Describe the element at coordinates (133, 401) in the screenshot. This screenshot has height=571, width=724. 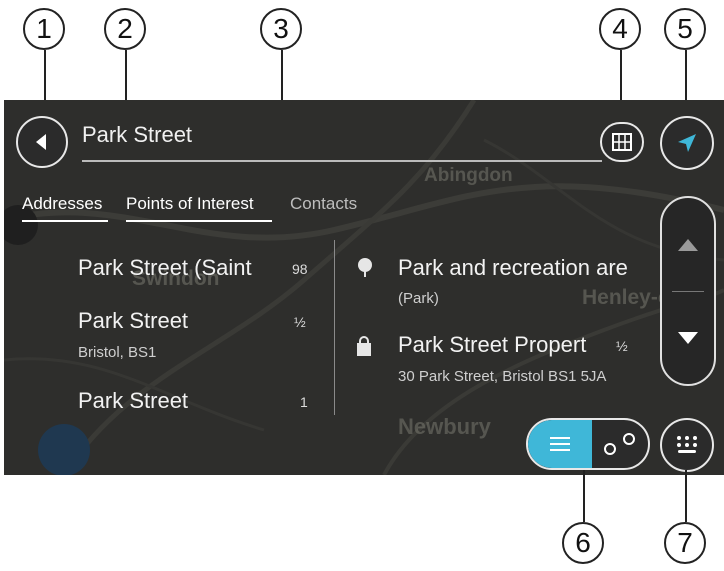
I see `result-left-3-title: Park Street` at that location.